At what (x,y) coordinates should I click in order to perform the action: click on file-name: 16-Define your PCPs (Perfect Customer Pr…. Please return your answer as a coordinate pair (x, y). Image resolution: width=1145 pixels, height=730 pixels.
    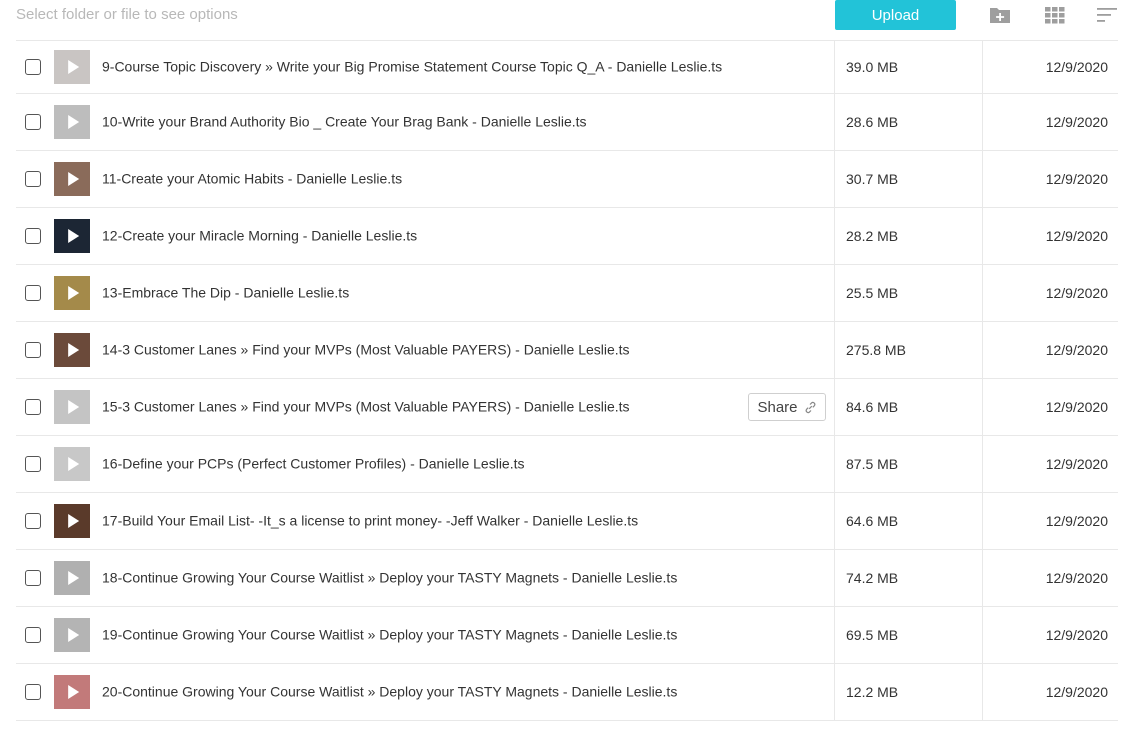
    Looking at the image, I should click on (313, 463).